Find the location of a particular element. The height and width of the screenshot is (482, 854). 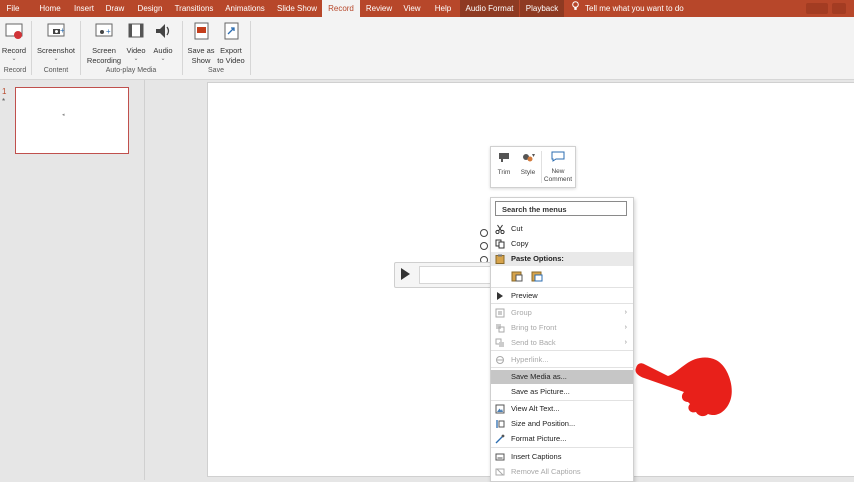

menu-item-insert-captions: Insert Captions is located at coordinates (562, 457).